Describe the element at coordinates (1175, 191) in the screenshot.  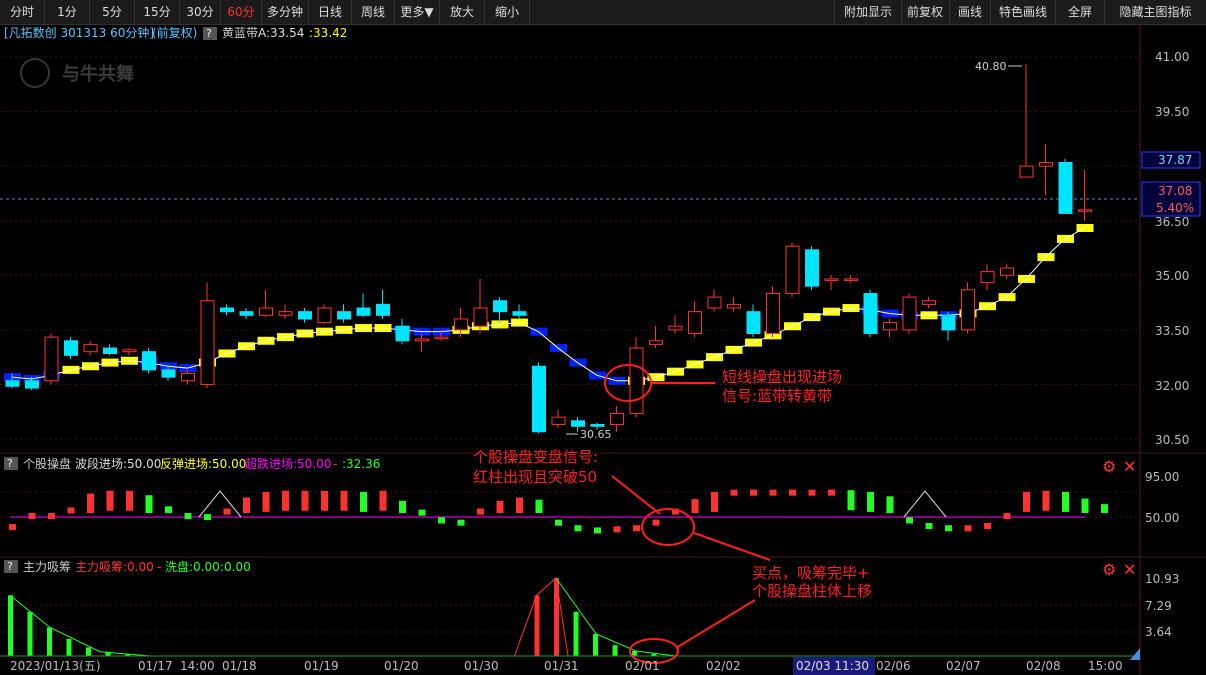
I see `price-tag-current-text: 37.08` at that location.